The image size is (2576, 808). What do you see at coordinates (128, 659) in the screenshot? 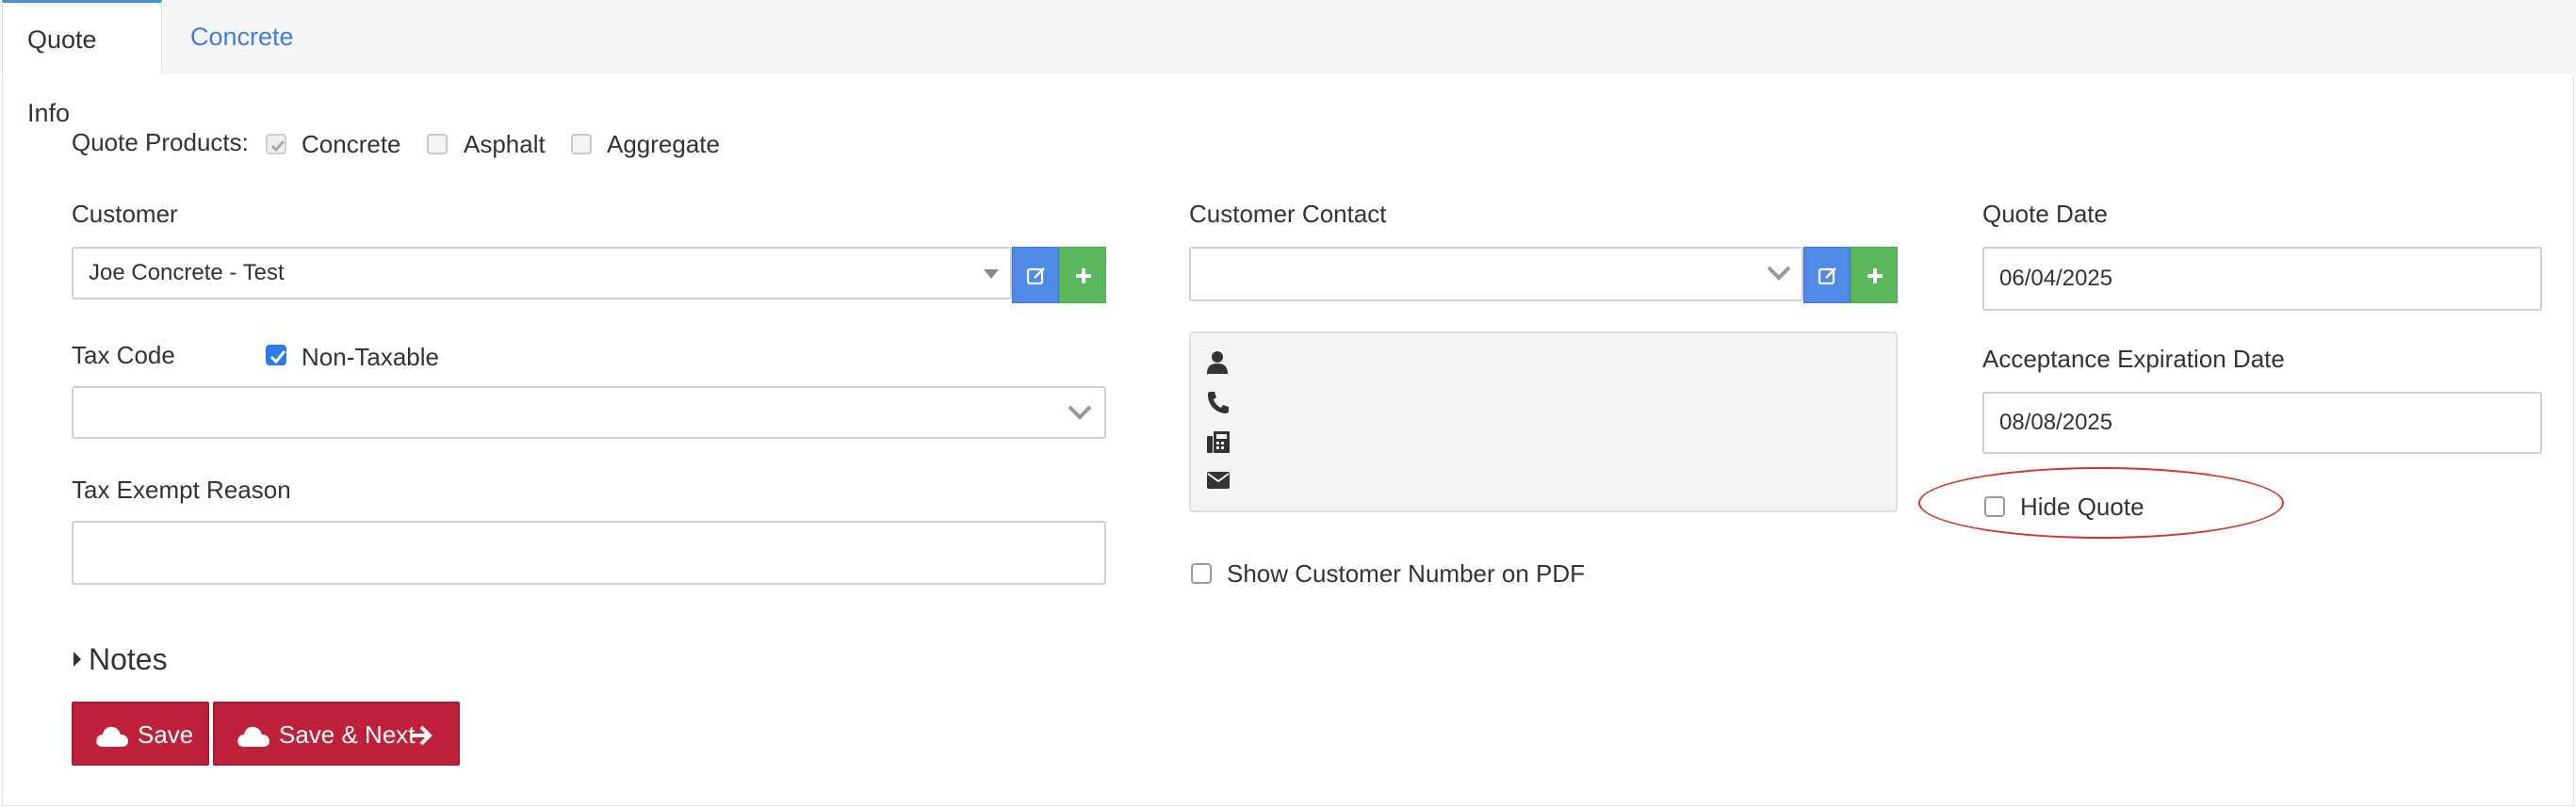
I see `notes-toggle: Notes` at bounding box center [128, 659].